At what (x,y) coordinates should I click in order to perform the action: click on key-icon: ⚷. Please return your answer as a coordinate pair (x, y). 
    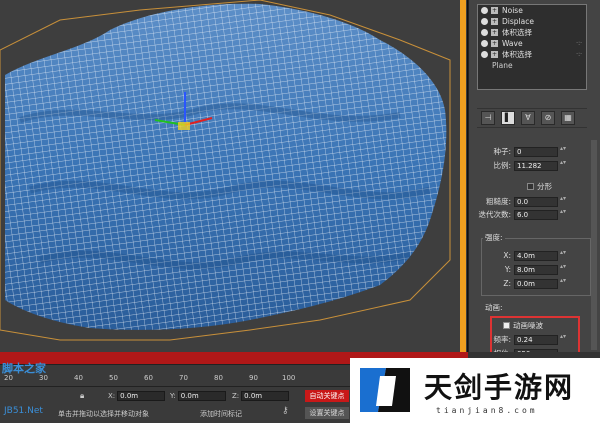
    Looking at the image, I should click on (285, 411).